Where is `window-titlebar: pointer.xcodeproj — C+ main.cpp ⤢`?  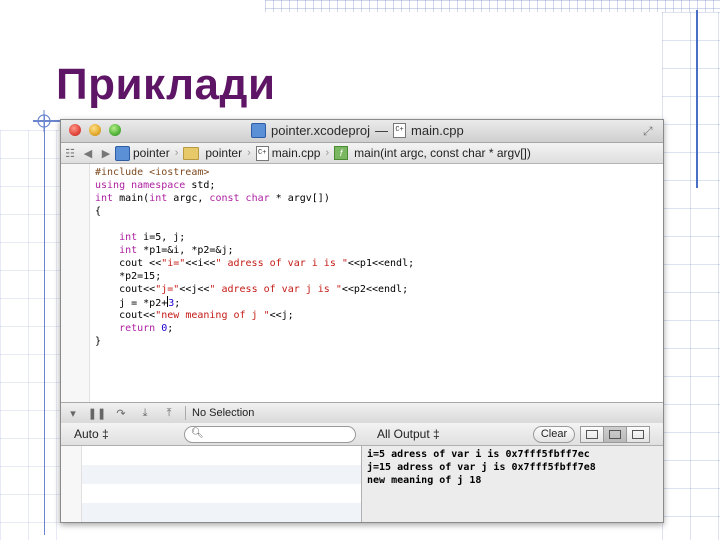 window-titlebar: pointer.xcodeproj — C+ main.cpp ⤢ is located at coordinates (362, 131).